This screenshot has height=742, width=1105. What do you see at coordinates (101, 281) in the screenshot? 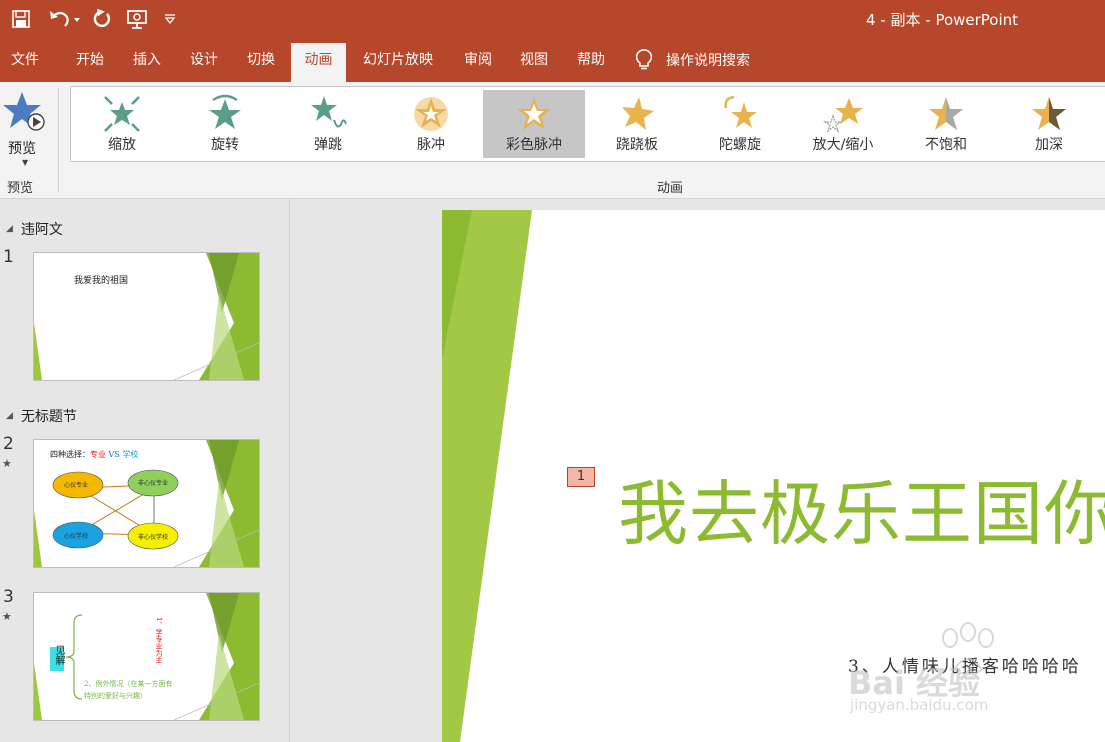
I see `slide-title-text: 我爱我的祖国` at bounding box center [101, 281].